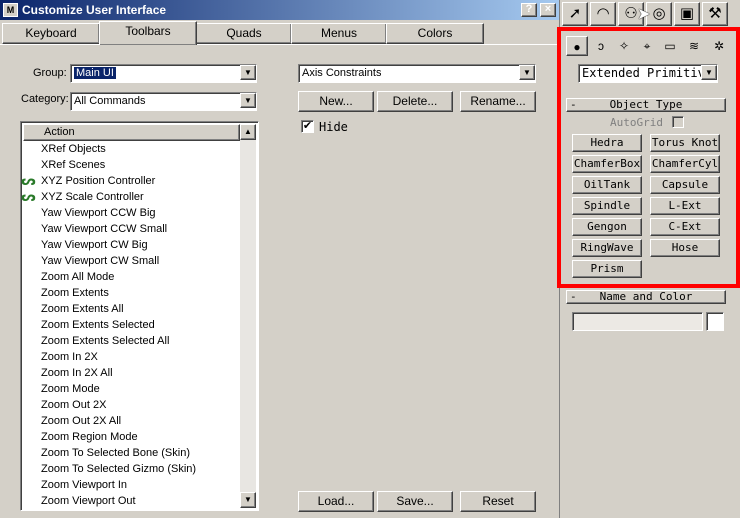 This screenshot has width=740, height=518. I want to click on display-icon: ▣, so click(687, 14).